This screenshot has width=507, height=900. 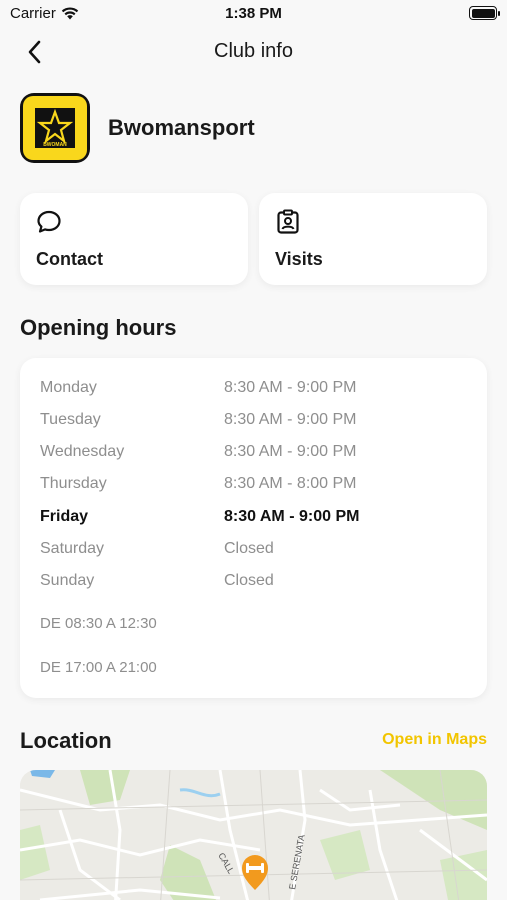 I want to click on navigation-bar: Club info, so click(x=253, y=51).